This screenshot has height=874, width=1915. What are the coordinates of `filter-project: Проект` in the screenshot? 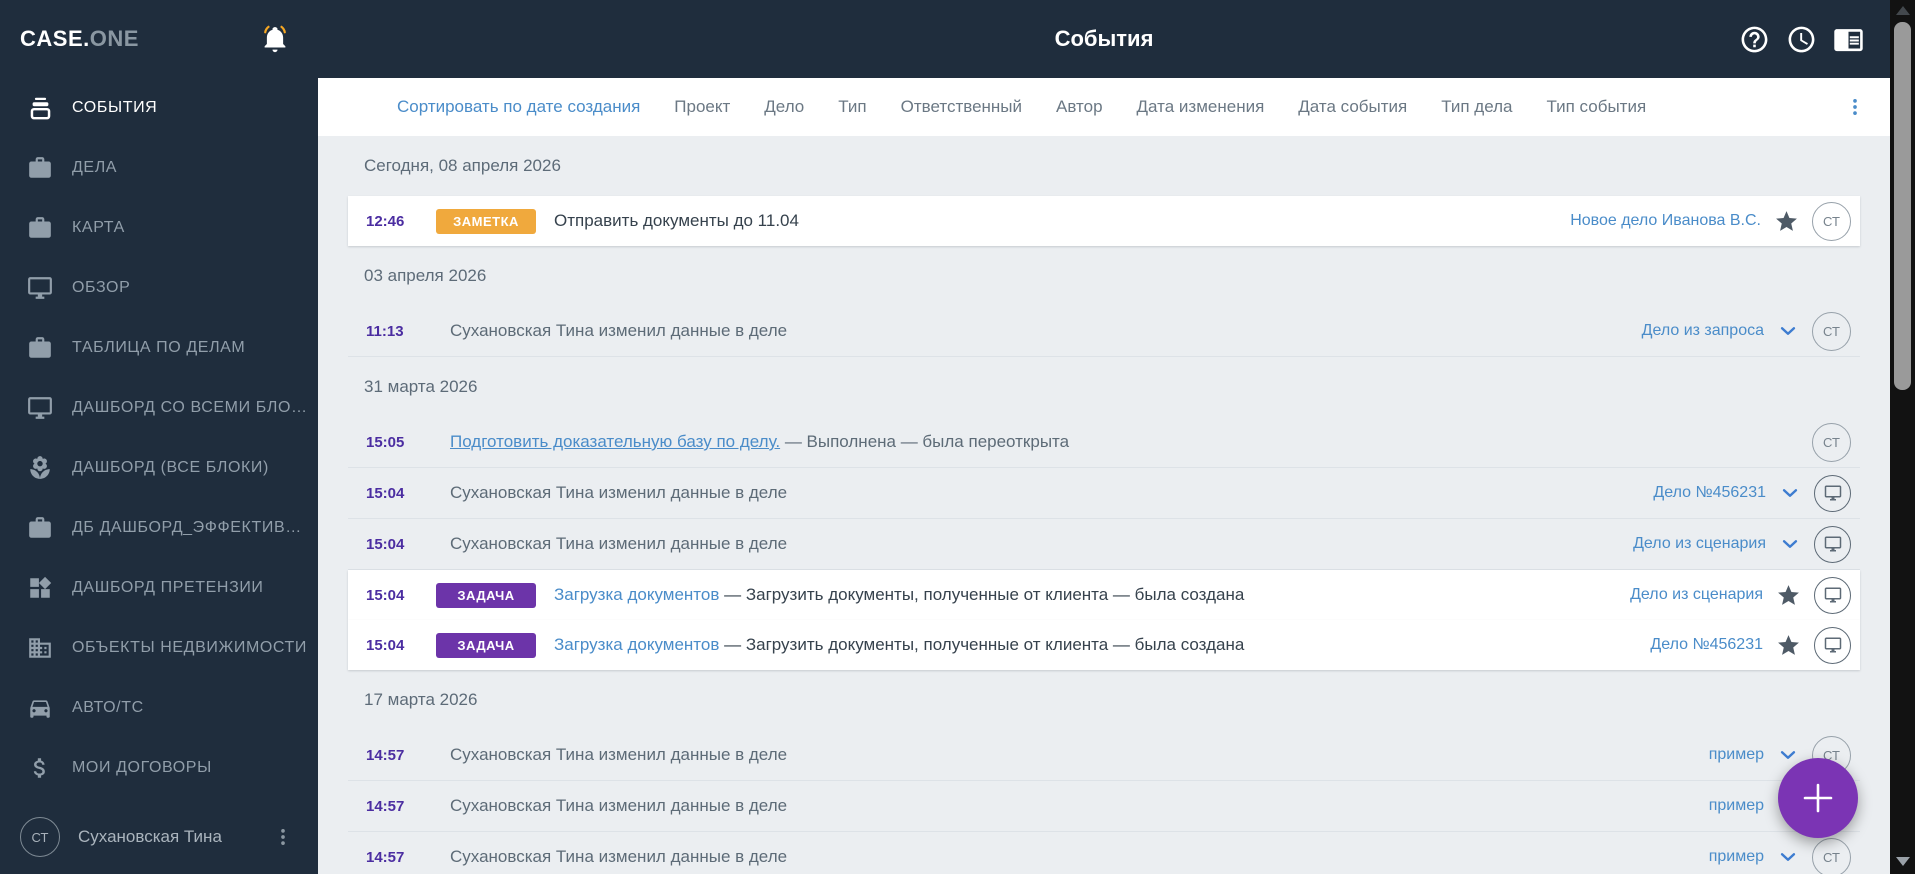 It's located at (702, 107).